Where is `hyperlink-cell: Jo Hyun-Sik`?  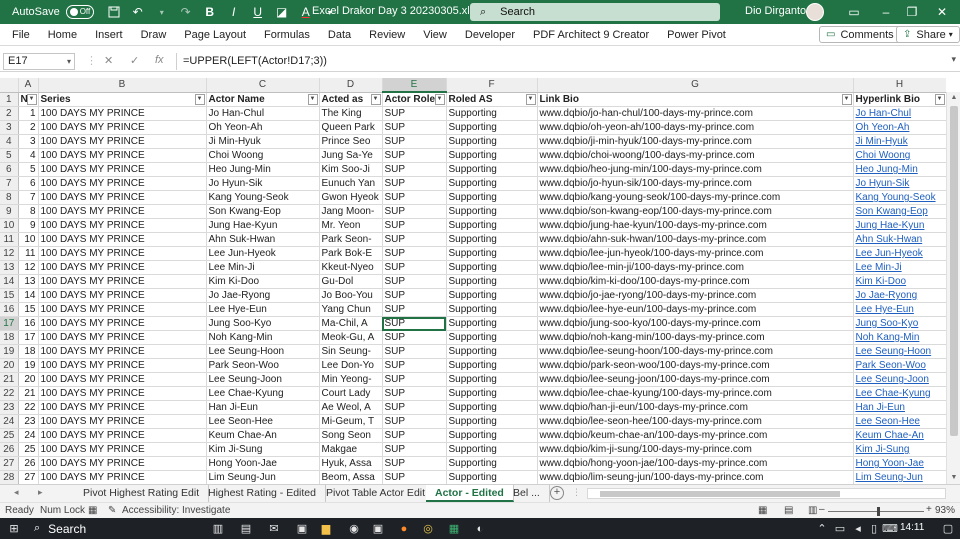 hyperlink-cell: Jo Hyun-Sik is located at coordinates (899, 183).